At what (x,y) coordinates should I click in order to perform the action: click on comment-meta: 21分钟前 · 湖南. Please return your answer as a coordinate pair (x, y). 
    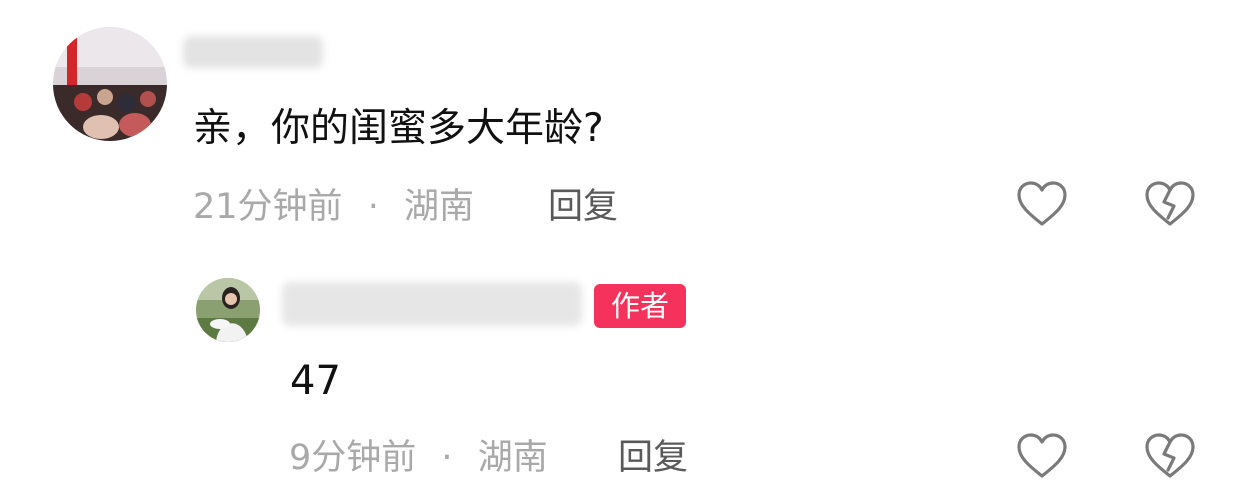
    Looking at the image, I should click on (333, 207).